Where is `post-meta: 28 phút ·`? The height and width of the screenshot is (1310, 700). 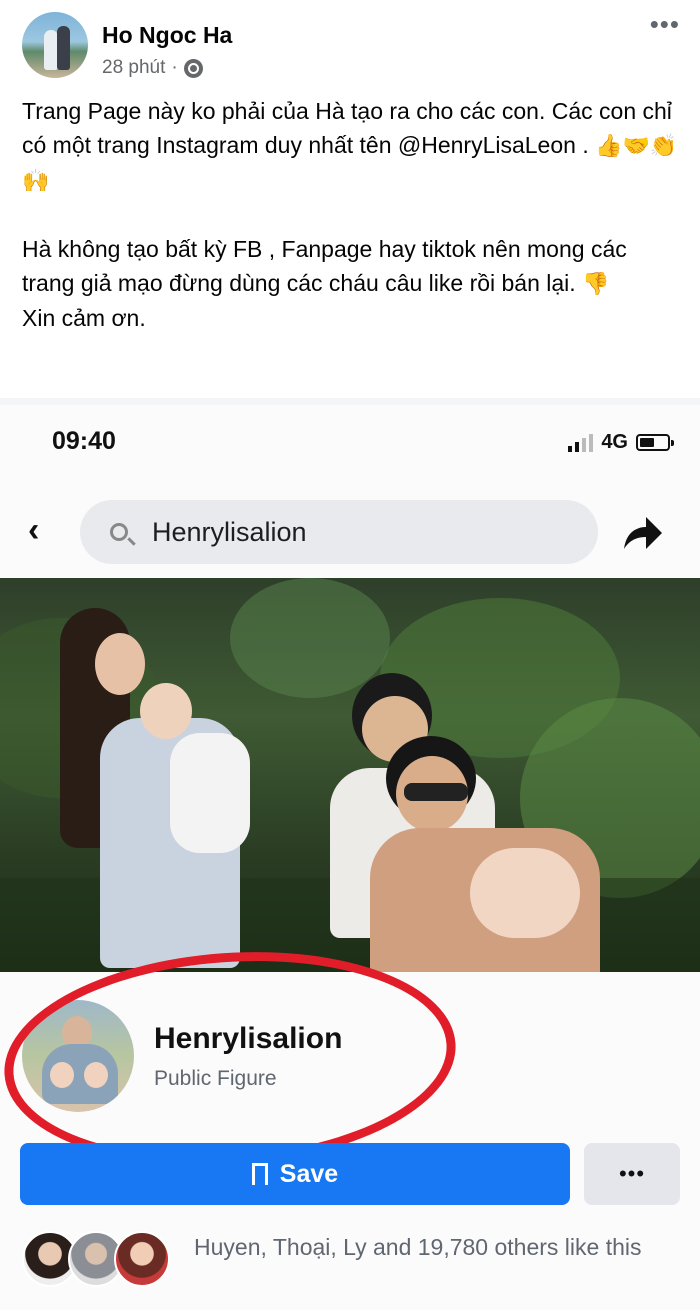 post-meta: 28 phút · is located at coordinates (152, 68).